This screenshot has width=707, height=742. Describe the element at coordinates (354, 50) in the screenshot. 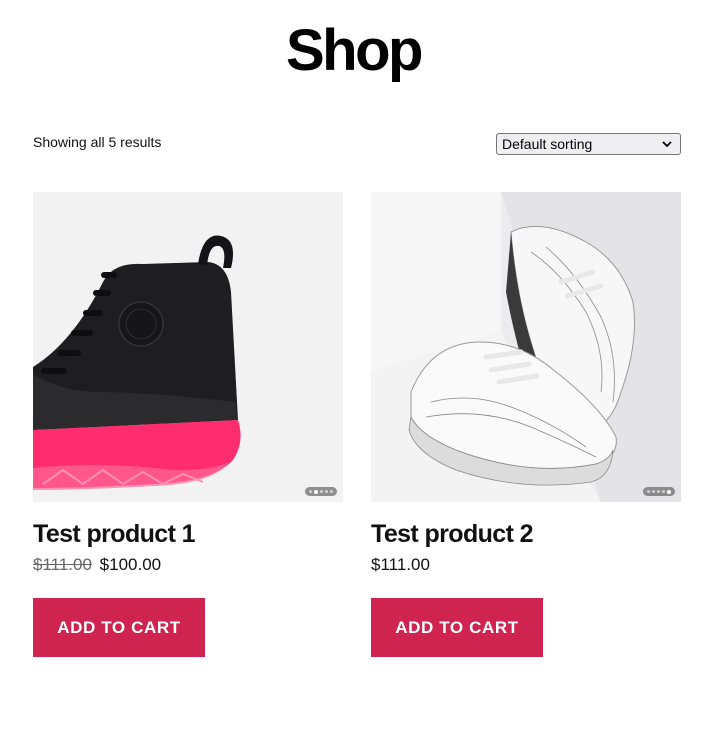

I see `page-title: Shop` at that location.